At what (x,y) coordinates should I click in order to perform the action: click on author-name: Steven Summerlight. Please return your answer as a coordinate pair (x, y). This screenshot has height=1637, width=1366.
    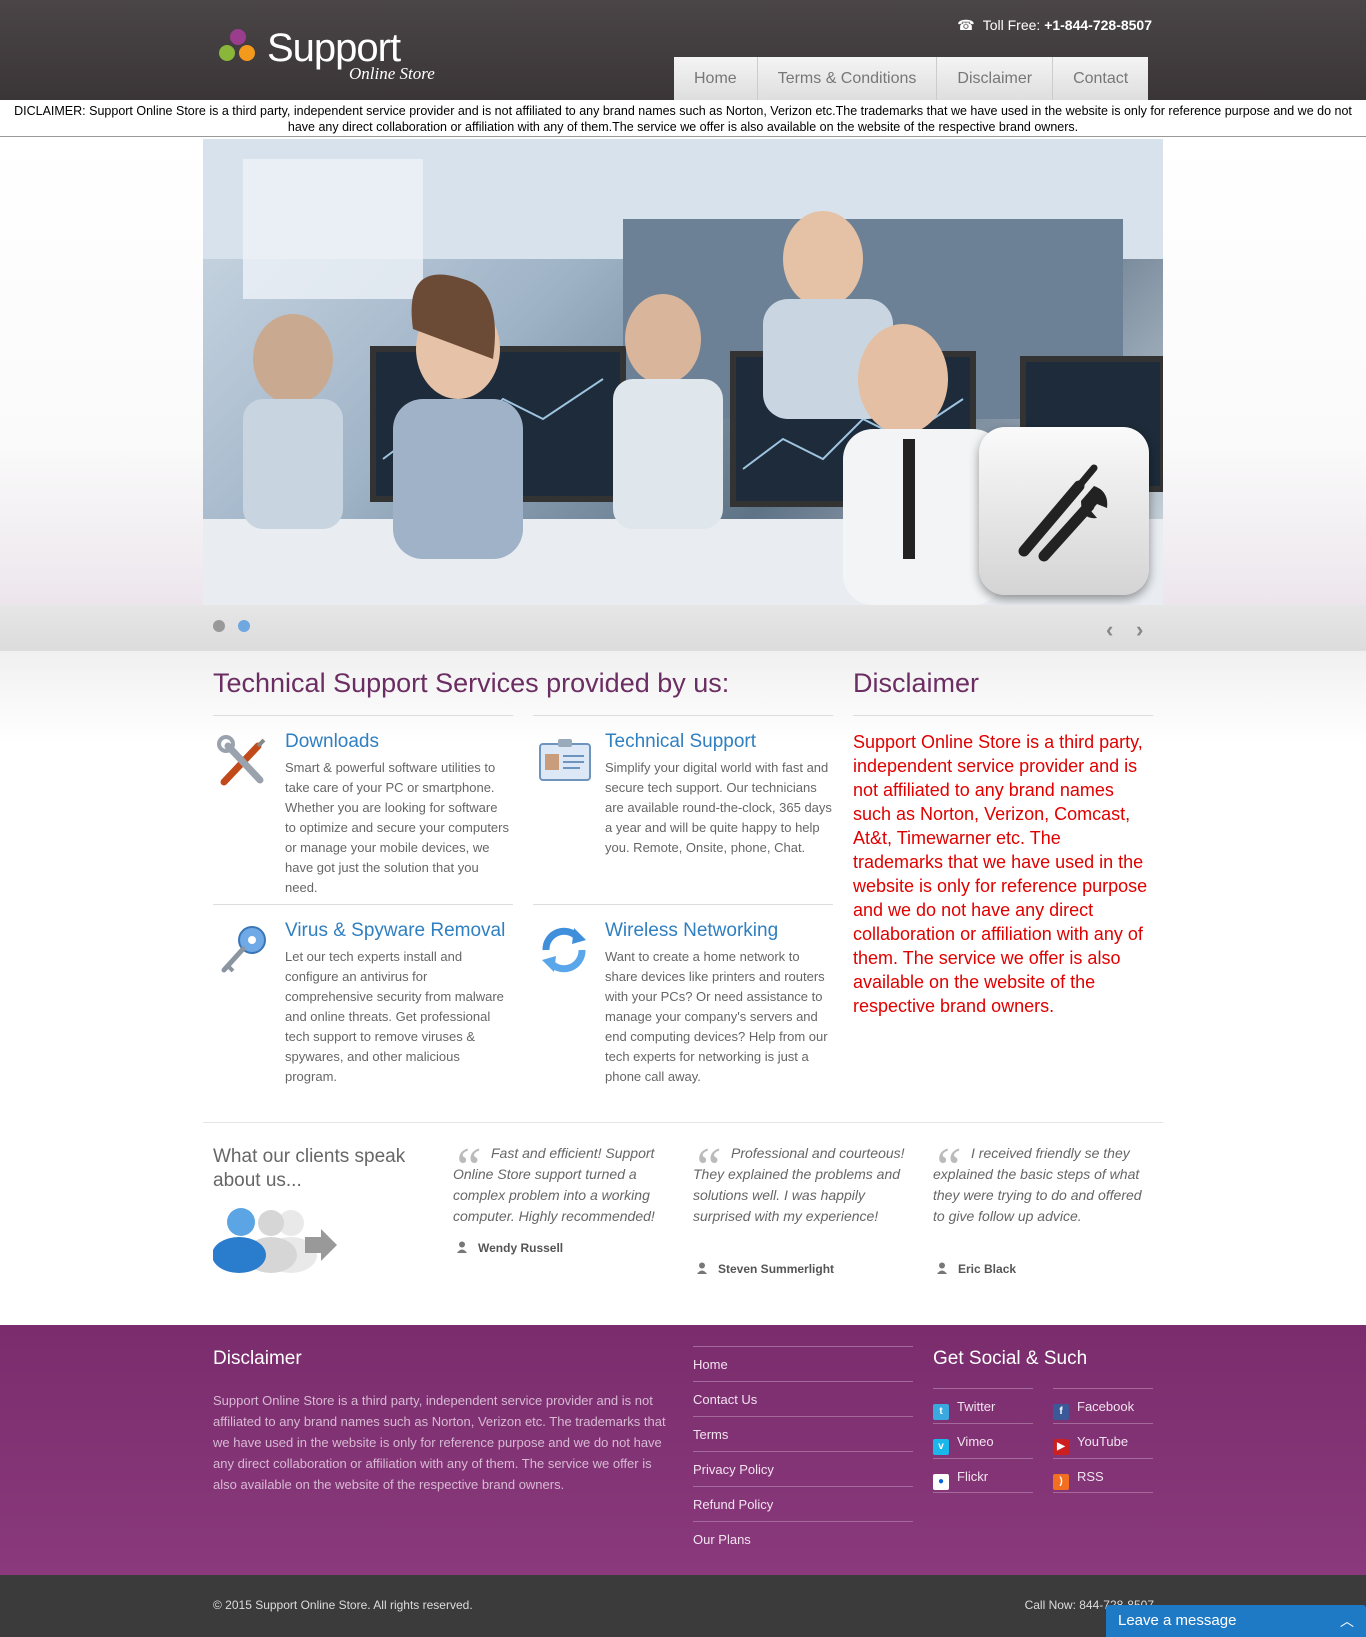
    Looking at the image, I should click on (776, 1269).